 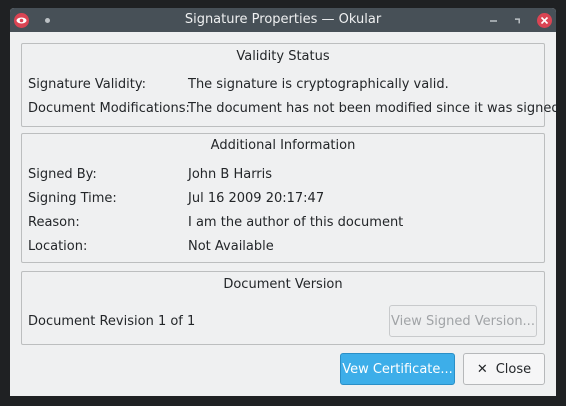 What do you see at coordinates (109, 108) in the screenshot?
I see `document-modifications-label: Document Modifications:` at bounding box center [109, 108].